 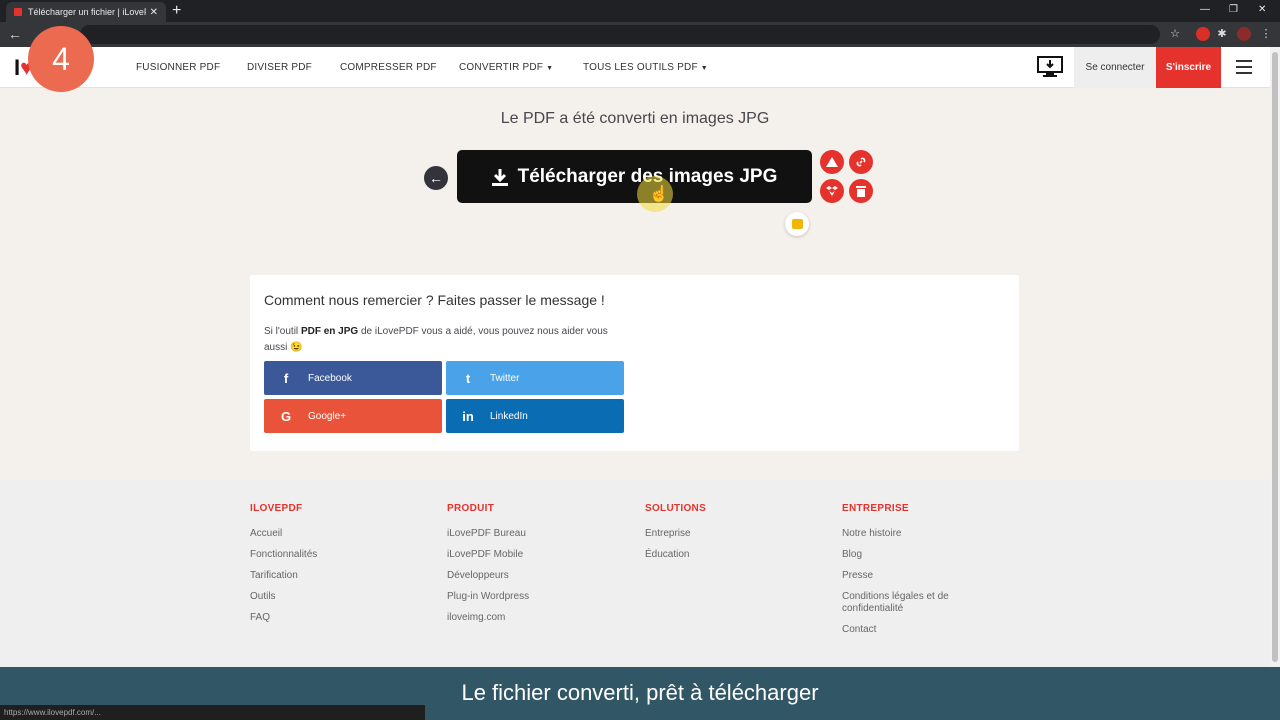 What do you see at coordinates (912, 555) in the screenshot?
I see `footer-link-blog: Blog` at bounding box center [912, 555].